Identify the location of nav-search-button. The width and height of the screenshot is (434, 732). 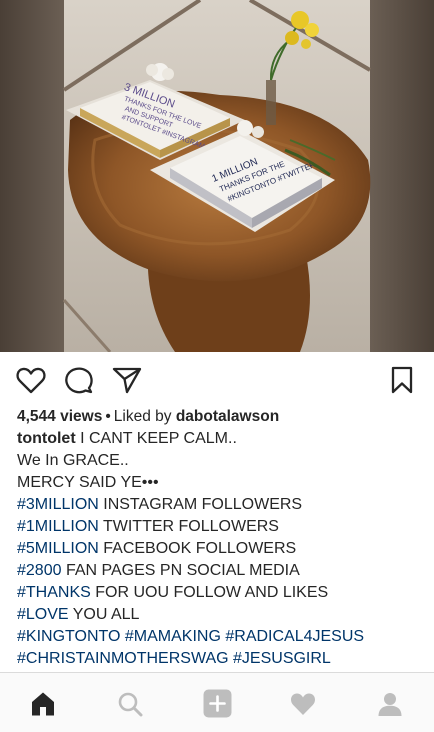
(130, 704).